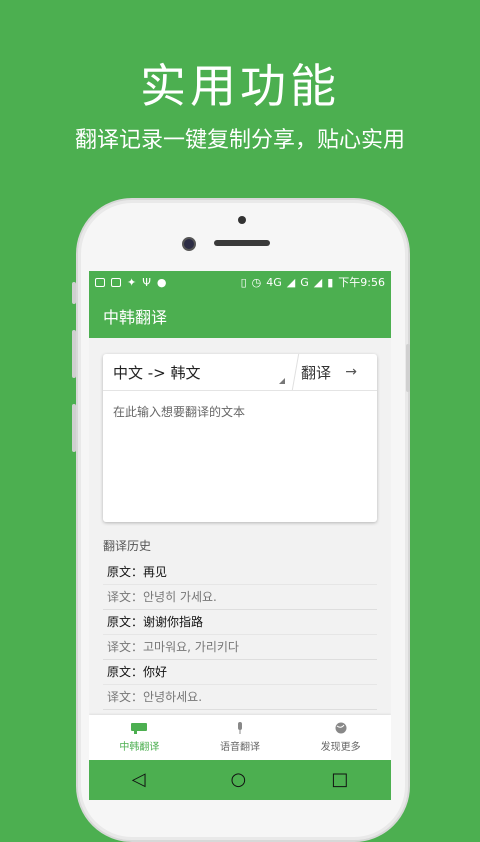  Describe the element at coordinates (139, 747) in the screenshot. I see `nav-label: 中韩翻译` at that location.